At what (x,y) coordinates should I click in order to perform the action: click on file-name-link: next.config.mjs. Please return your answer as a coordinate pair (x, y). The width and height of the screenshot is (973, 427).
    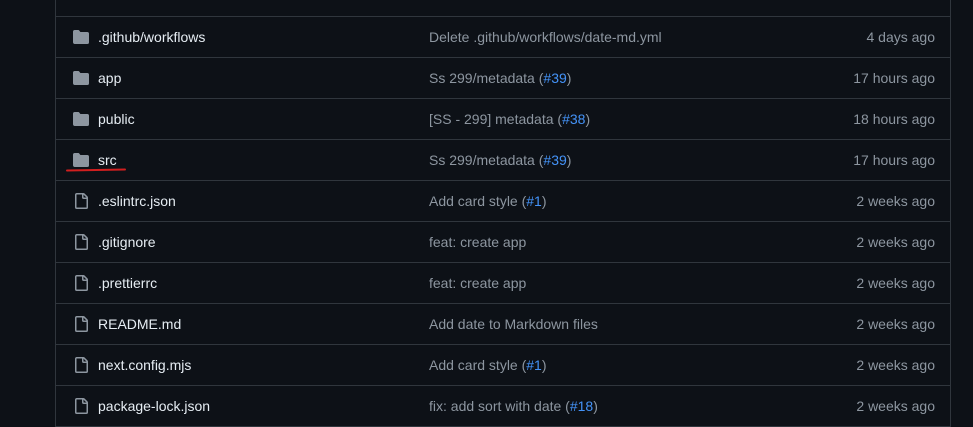
    Looking at the image, I should click on (144, 365).